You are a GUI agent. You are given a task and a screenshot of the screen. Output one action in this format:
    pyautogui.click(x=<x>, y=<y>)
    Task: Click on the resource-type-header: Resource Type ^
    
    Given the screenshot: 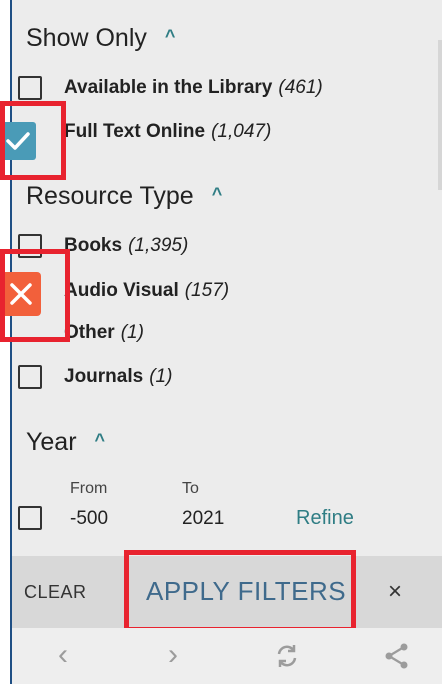 What is the action you would take?
    pyautogui.click(x=124, y=196)
    